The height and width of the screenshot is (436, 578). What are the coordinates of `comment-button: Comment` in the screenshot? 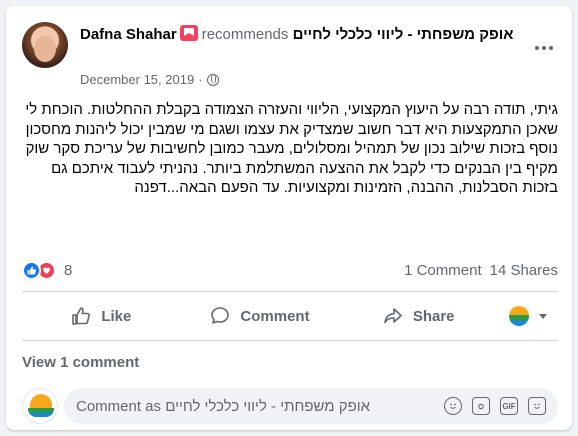 It's located at (260, 316).